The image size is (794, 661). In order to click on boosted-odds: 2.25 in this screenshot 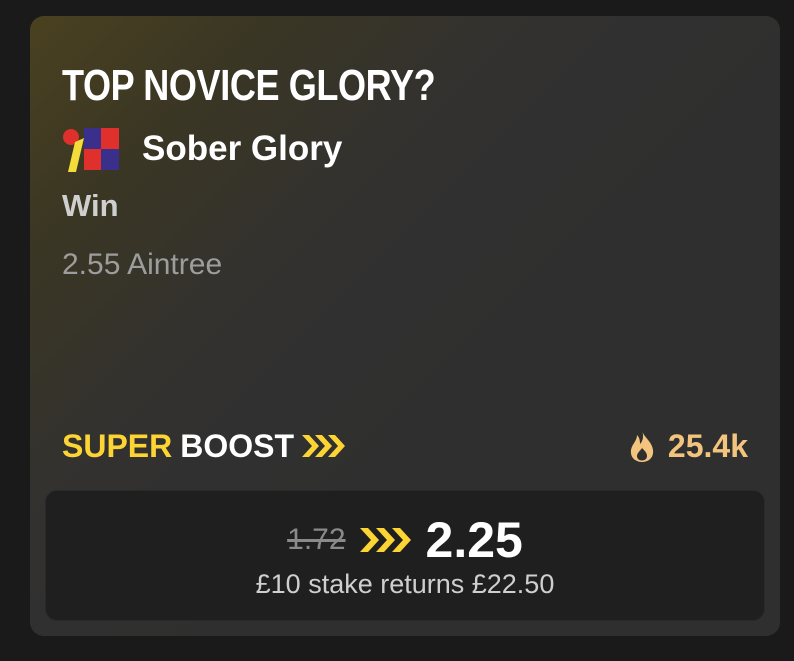, I will do `click(474, 540)`.